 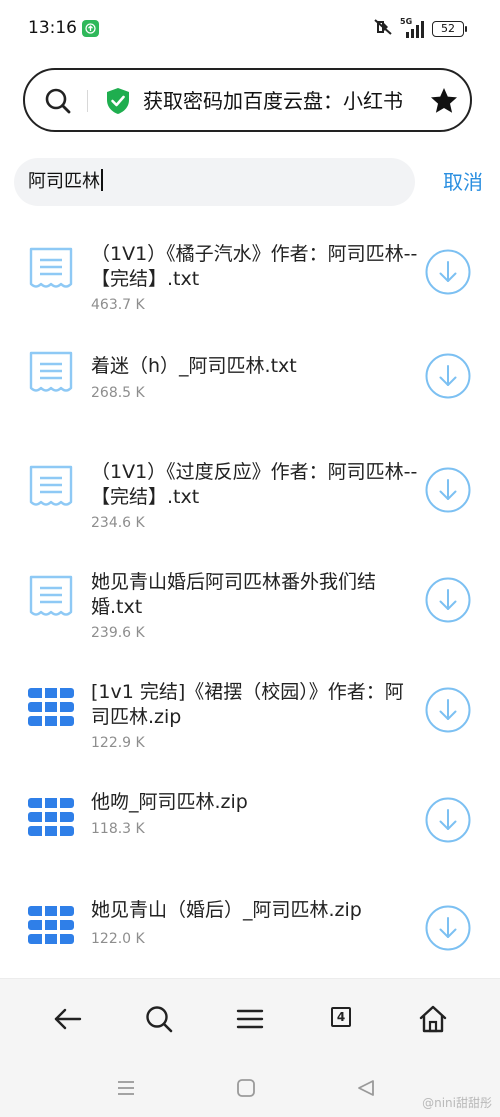 I want to click on file-name: 她见青山（婚后）_阿司匹林.zip, so click(x=226, y=910).